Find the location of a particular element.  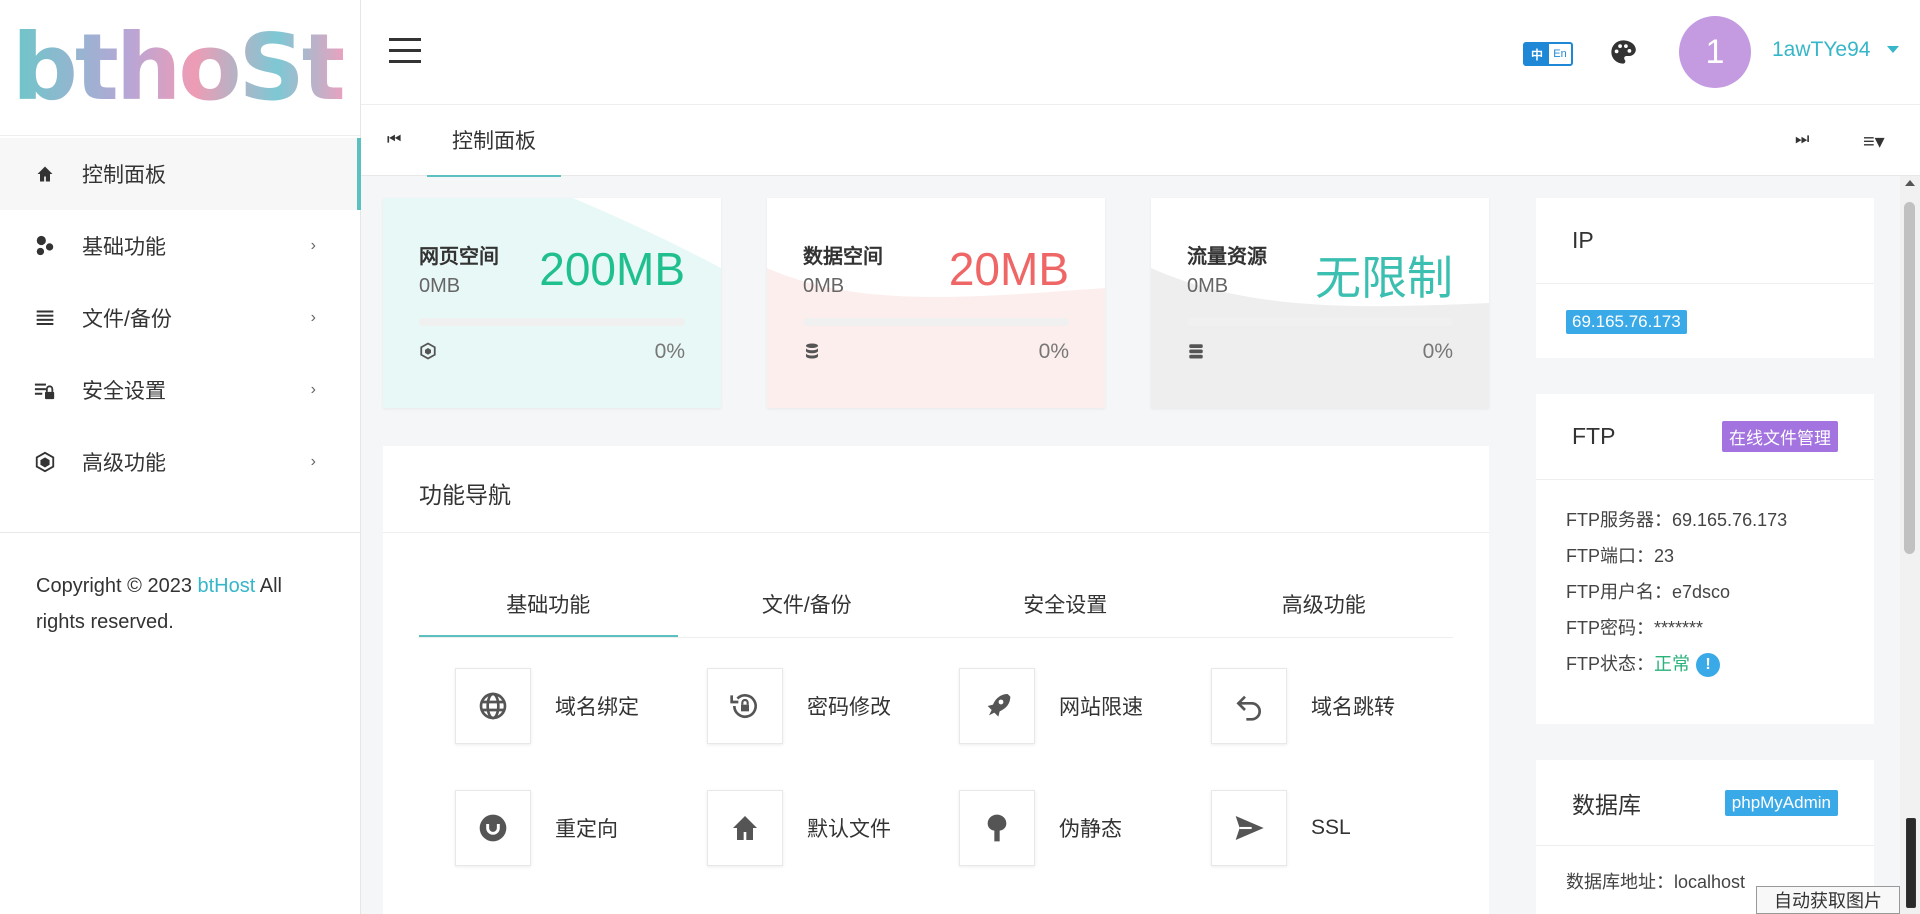

stat-title: 网页空间 is located at coordinates (459, 257).